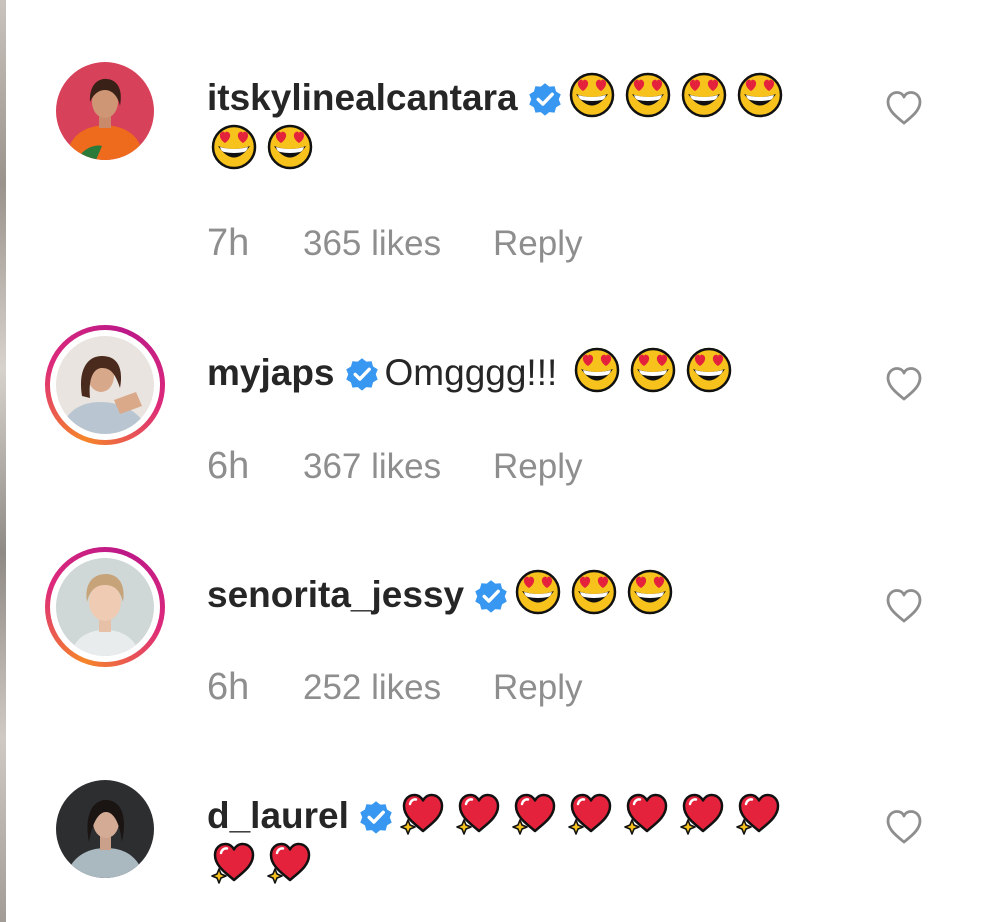  What do you see at coordinates (271, 372) in the screenshot?
I see `username: myjaps` at bounding box center [271, 372].